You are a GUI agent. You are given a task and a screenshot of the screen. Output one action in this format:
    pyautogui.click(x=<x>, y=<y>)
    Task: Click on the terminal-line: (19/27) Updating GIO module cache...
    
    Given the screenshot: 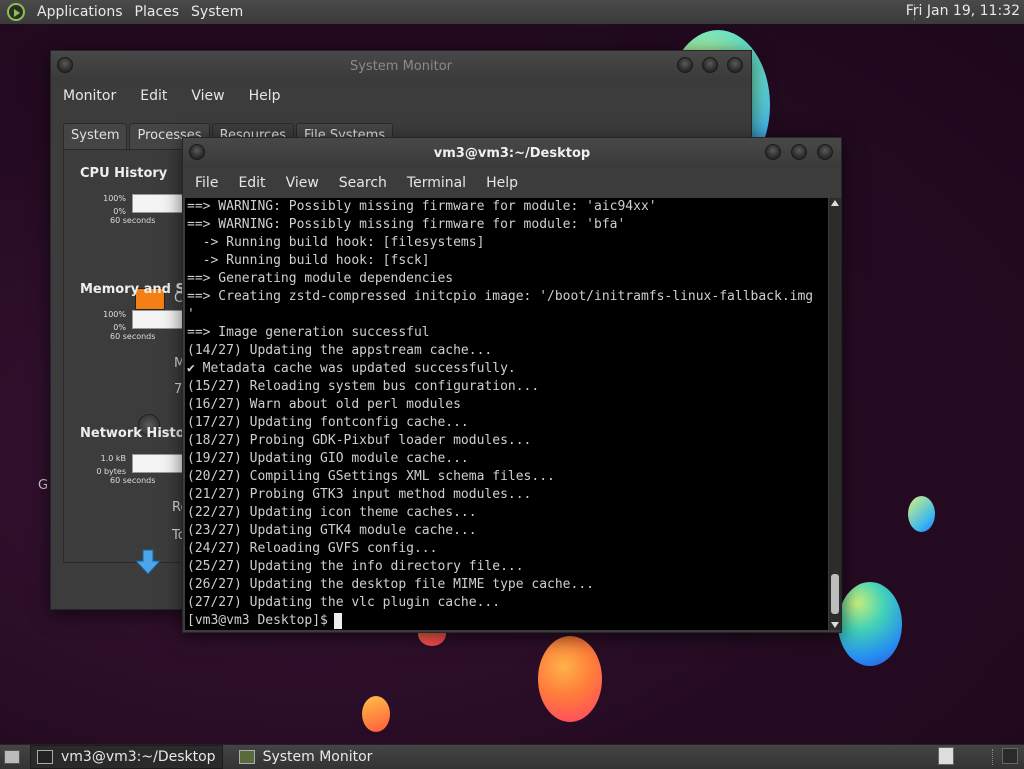 What is the action you would take?
    pyautogui.click(x=328, y=458)
    